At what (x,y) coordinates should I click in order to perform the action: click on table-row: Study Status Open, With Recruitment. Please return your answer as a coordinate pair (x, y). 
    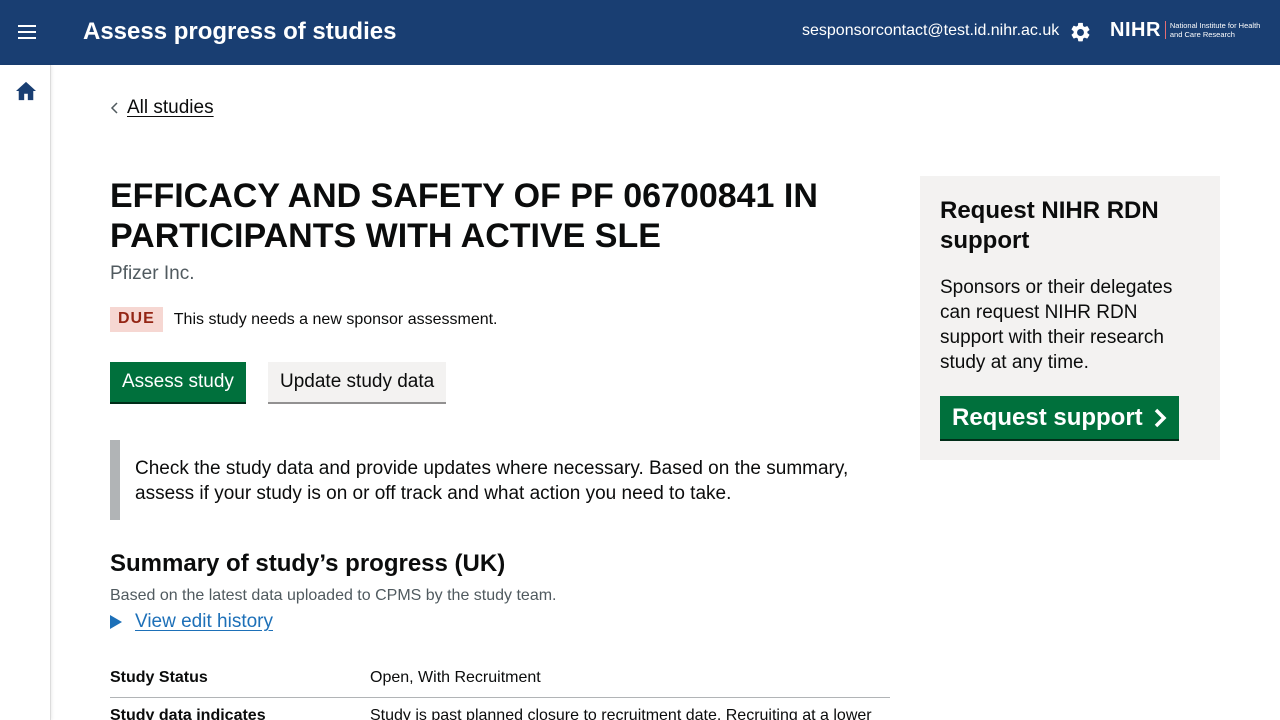
    Looking at the image, I should click on (500, 679).